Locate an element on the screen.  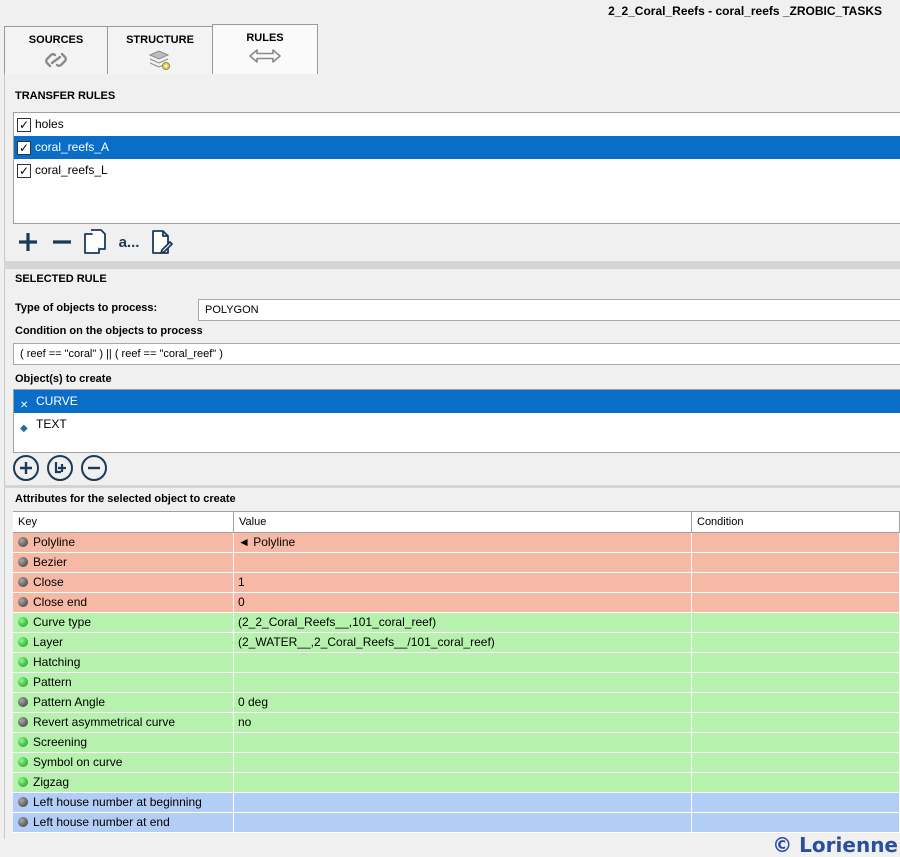
table-row: Left house number at end is located at coordinates (456, 823).